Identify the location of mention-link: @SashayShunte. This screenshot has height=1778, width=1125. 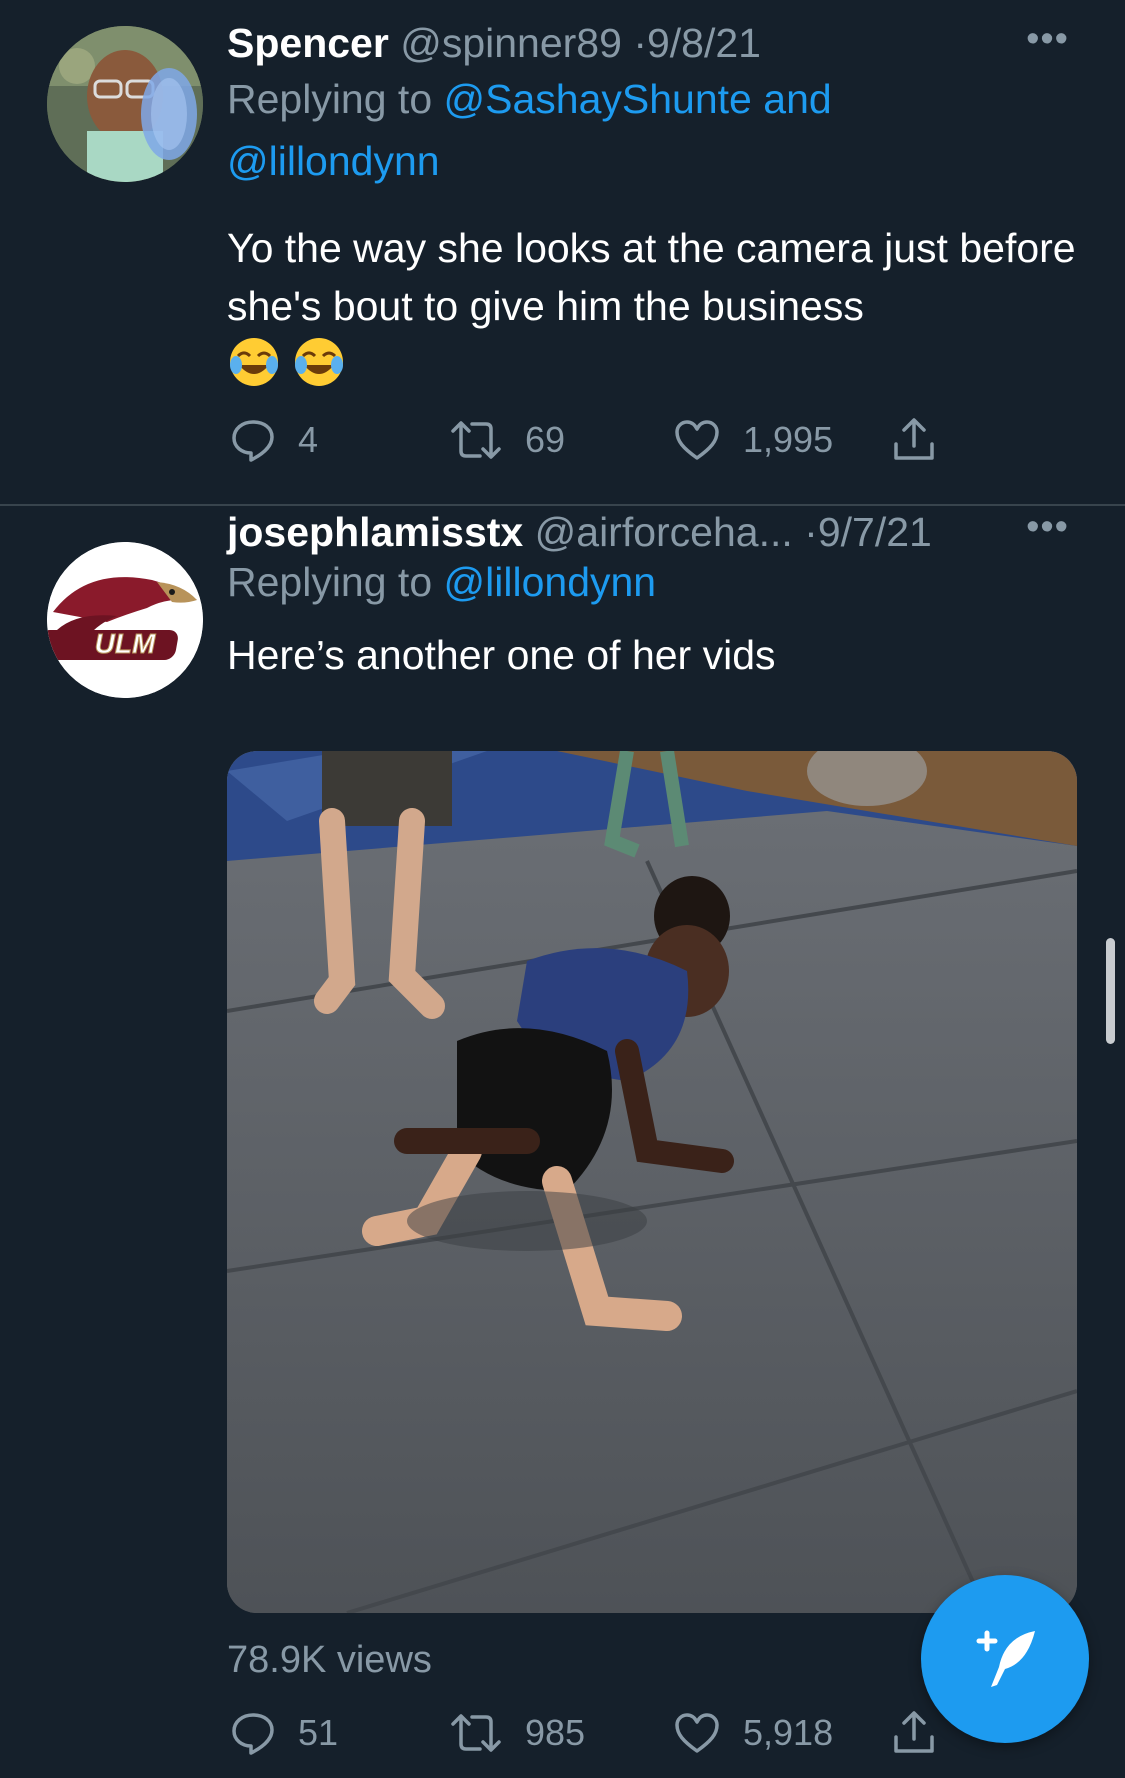
(598, 99).